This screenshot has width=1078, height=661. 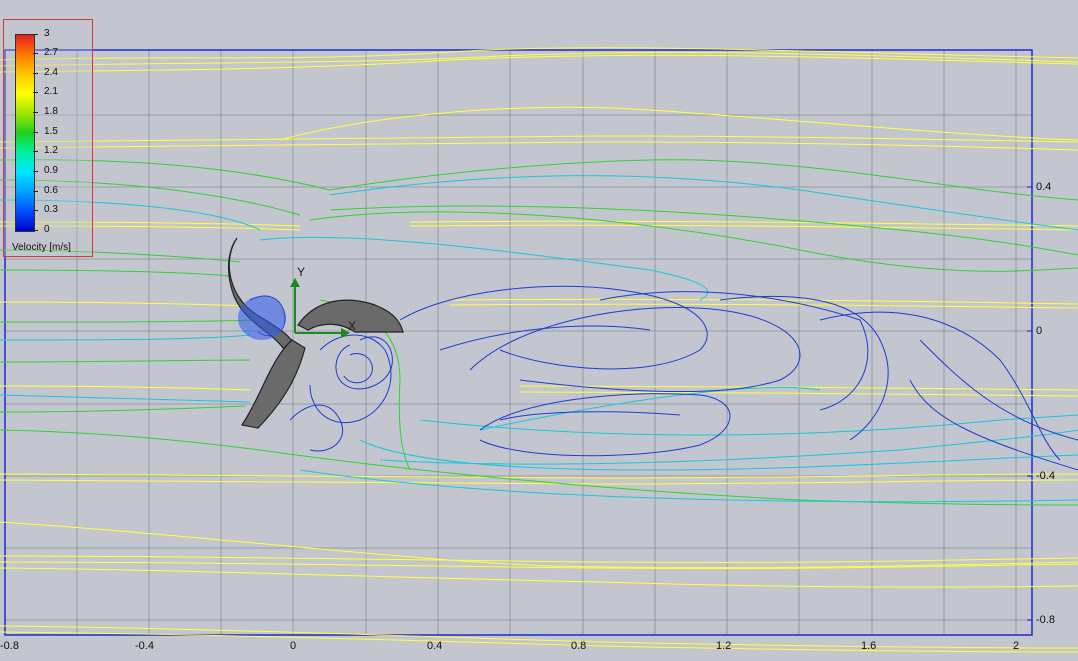 What do you see at coordinates (869, 646) in the screenshot?
I see `x-tick-label: 1.6` at bounding box center [869, 646].